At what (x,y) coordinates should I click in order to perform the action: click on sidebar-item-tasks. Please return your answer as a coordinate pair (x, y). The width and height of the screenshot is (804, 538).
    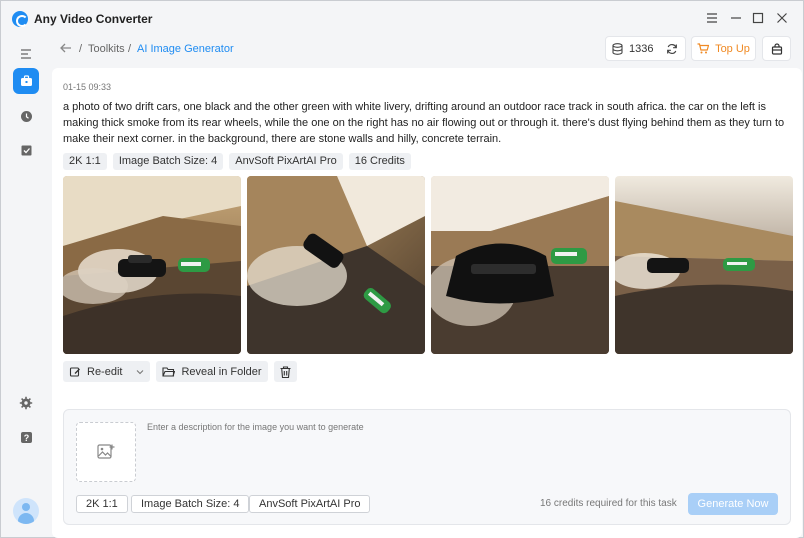
    Looking at the image, I should click on (26, 150).